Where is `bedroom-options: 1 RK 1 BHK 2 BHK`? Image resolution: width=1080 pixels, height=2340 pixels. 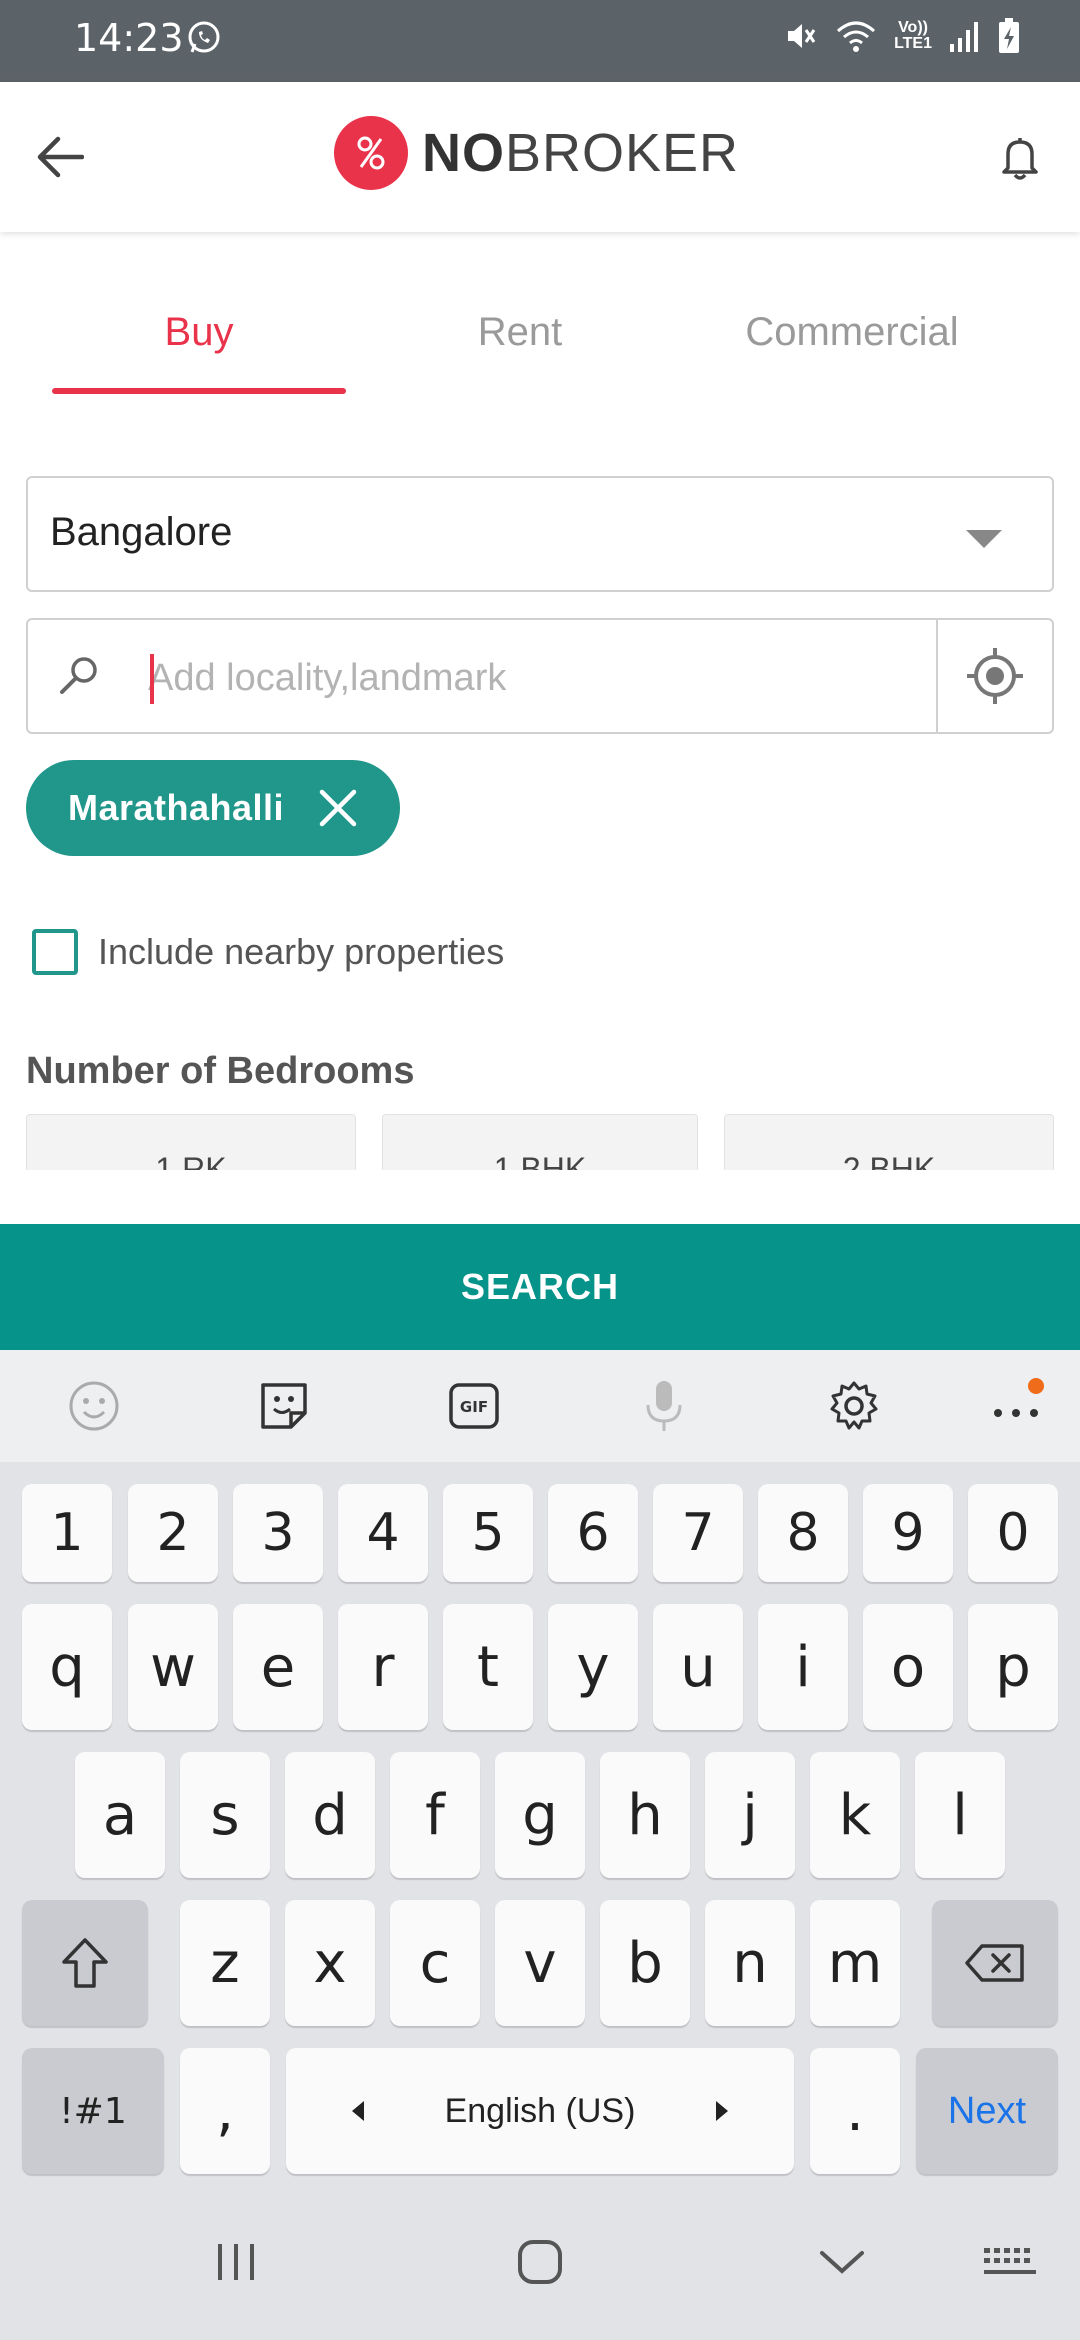 bedroom-options: 1 RK 1 BHK 2 BHK is located at coordinates (541, 1142).